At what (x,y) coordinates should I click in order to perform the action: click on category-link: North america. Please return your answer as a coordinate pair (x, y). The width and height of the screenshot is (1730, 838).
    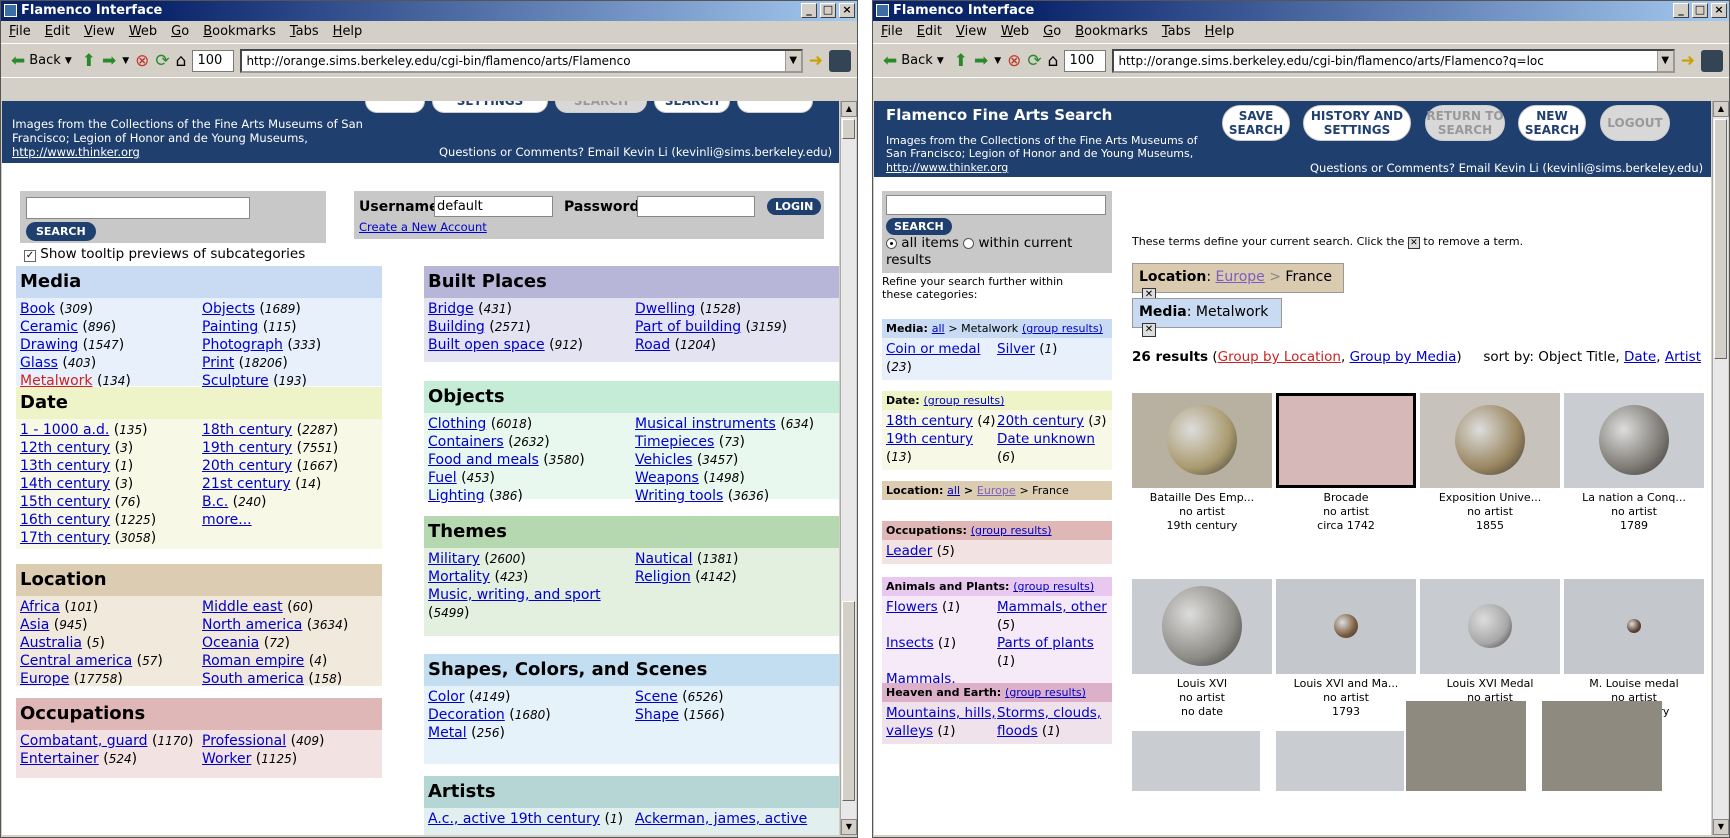
    Looking at the image, I should click on (252, 625).